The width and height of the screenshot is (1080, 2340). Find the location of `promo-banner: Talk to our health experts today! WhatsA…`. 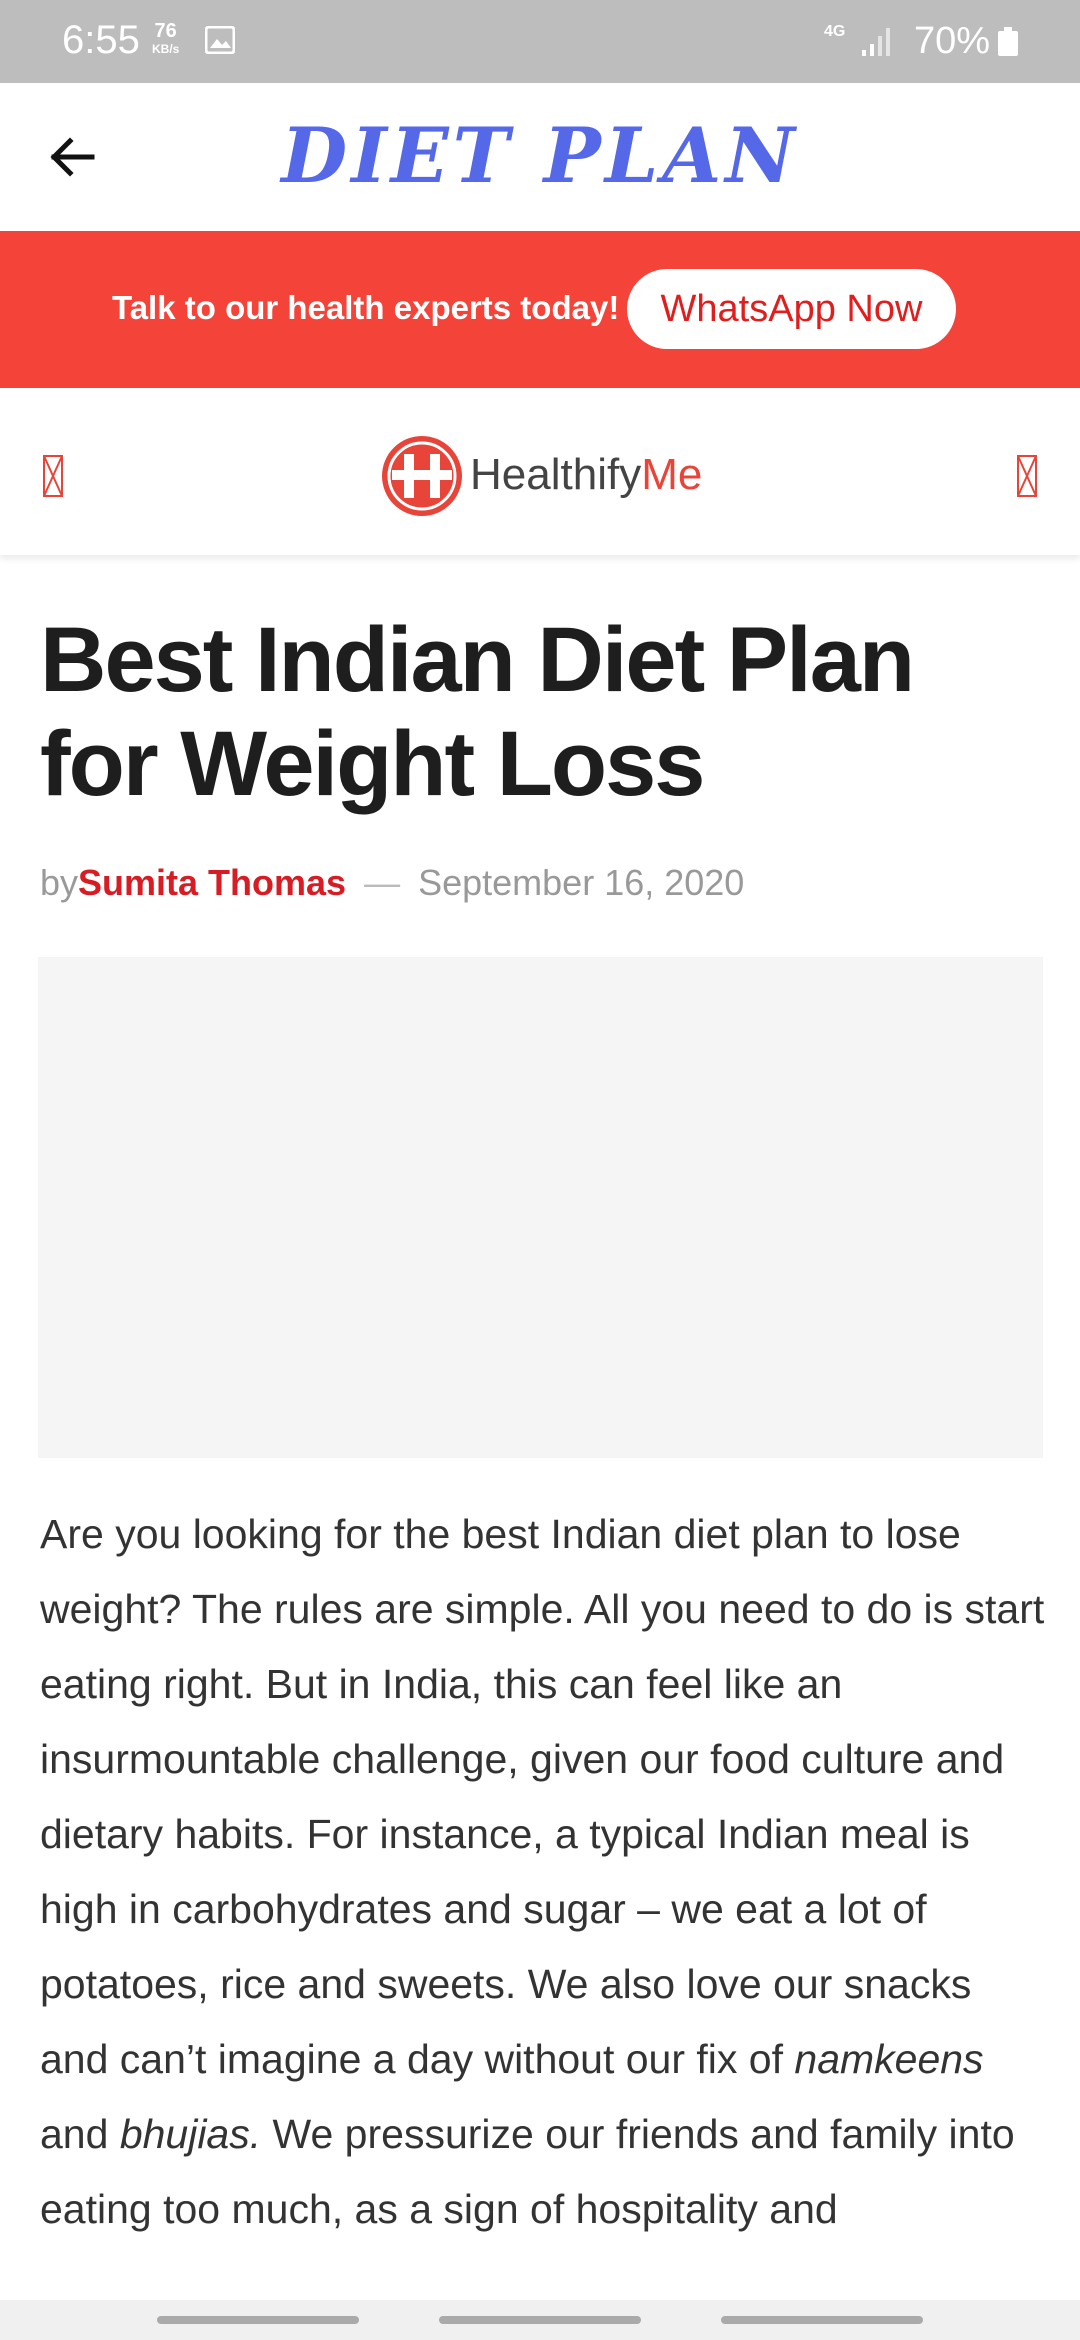

promo-banner: Talk to our health experts today! WhatsA… is located at coordinates (540, 309).